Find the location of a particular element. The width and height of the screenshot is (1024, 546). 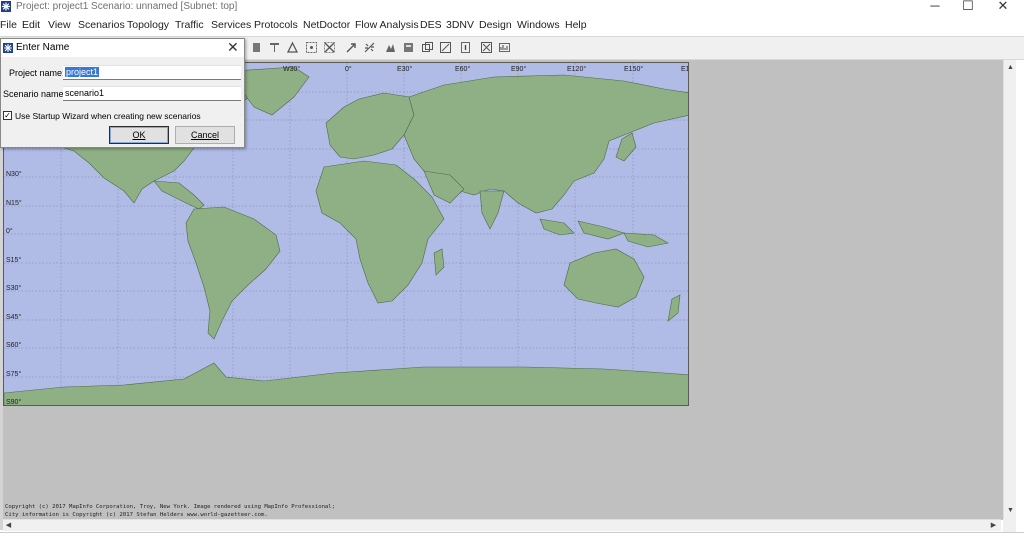

menu-edit: Edit is located at coordinates (31, 25).